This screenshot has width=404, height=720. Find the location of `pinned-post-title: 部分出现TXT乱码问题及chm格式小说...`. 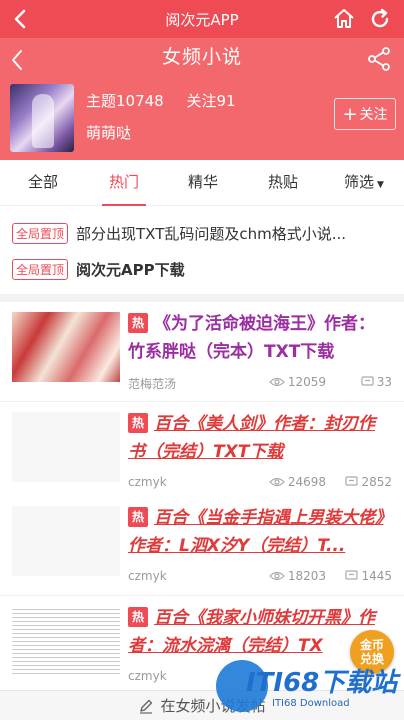

pinned-post-title: 部分出现TXT乱码问题及chm格式小说... is located at coordinates (211, 233).